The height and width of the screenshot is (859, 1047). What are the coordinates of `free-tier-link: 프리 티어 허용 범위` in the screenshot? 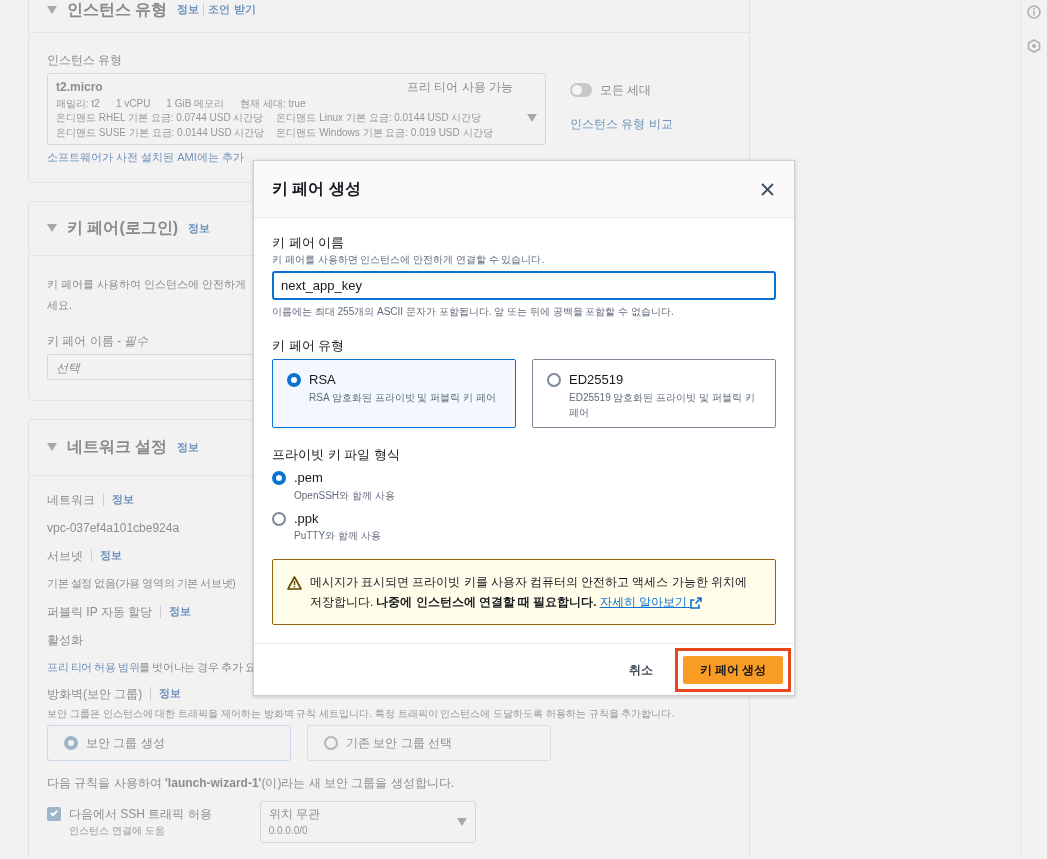 It's located at (93, 666).